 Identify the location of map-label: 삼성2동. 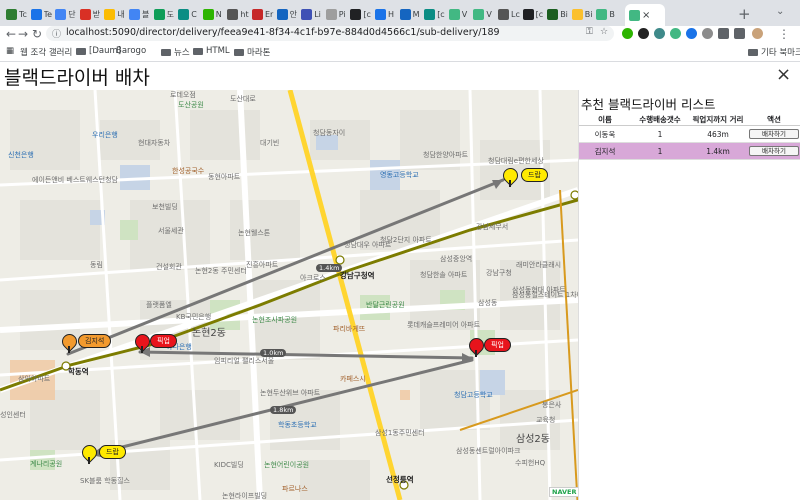
(533, 439).